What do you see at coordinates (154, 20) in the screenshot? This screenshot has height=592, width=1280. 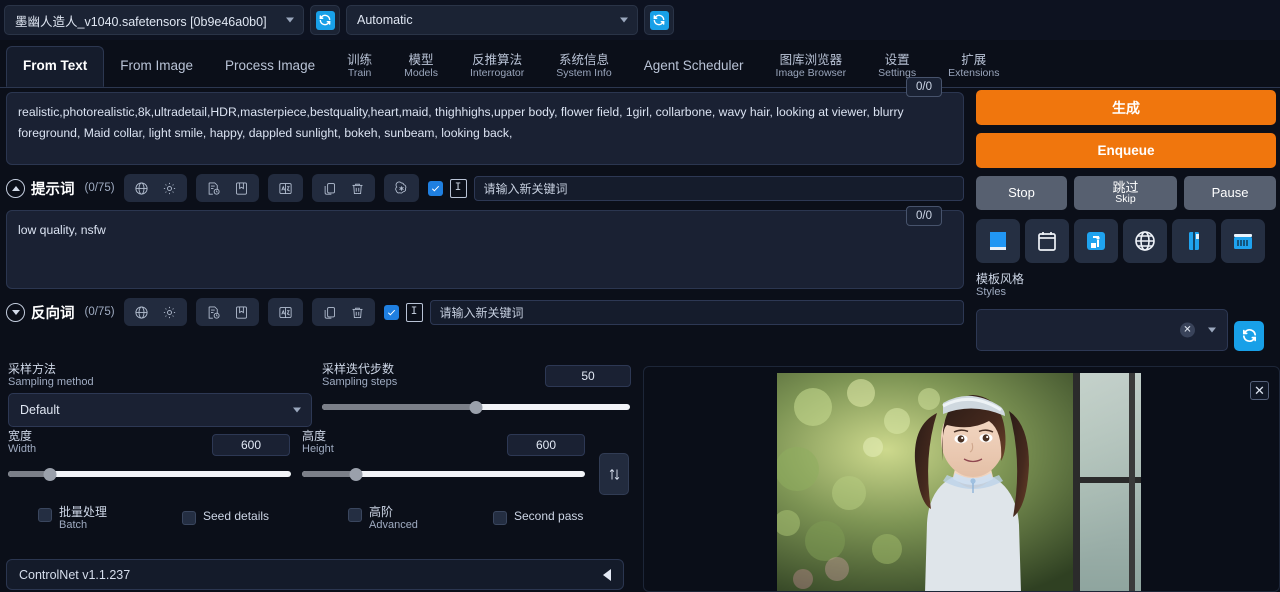 I see `model-selector: 墨幽人造人_v1040.safetensors [0b9e46a0b0]` at bounding box center [154, 20].